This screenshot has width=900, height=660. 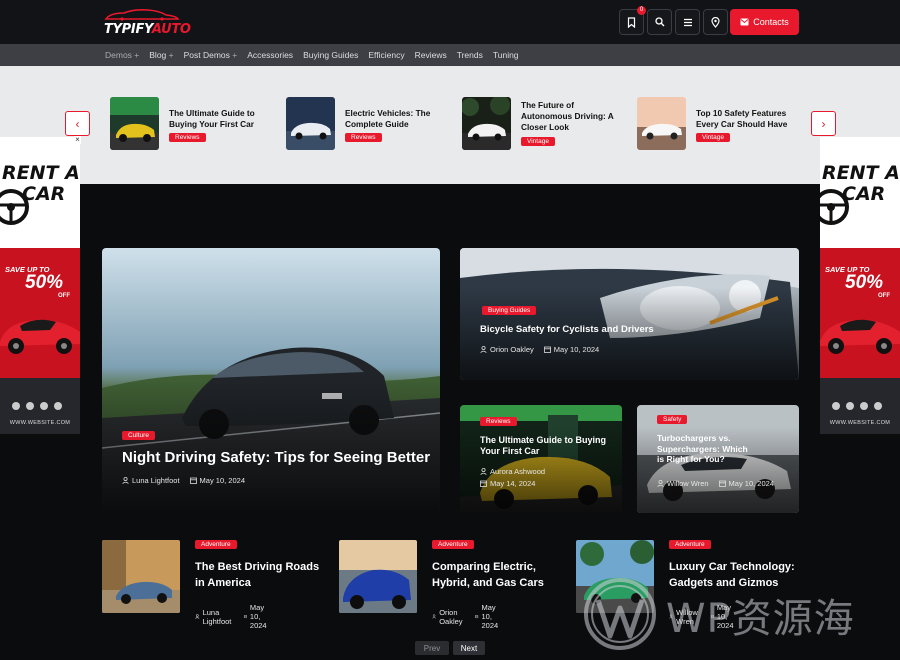 I want to click on site-logo: TYPIFYAUTO, so click(x=147, y=23).